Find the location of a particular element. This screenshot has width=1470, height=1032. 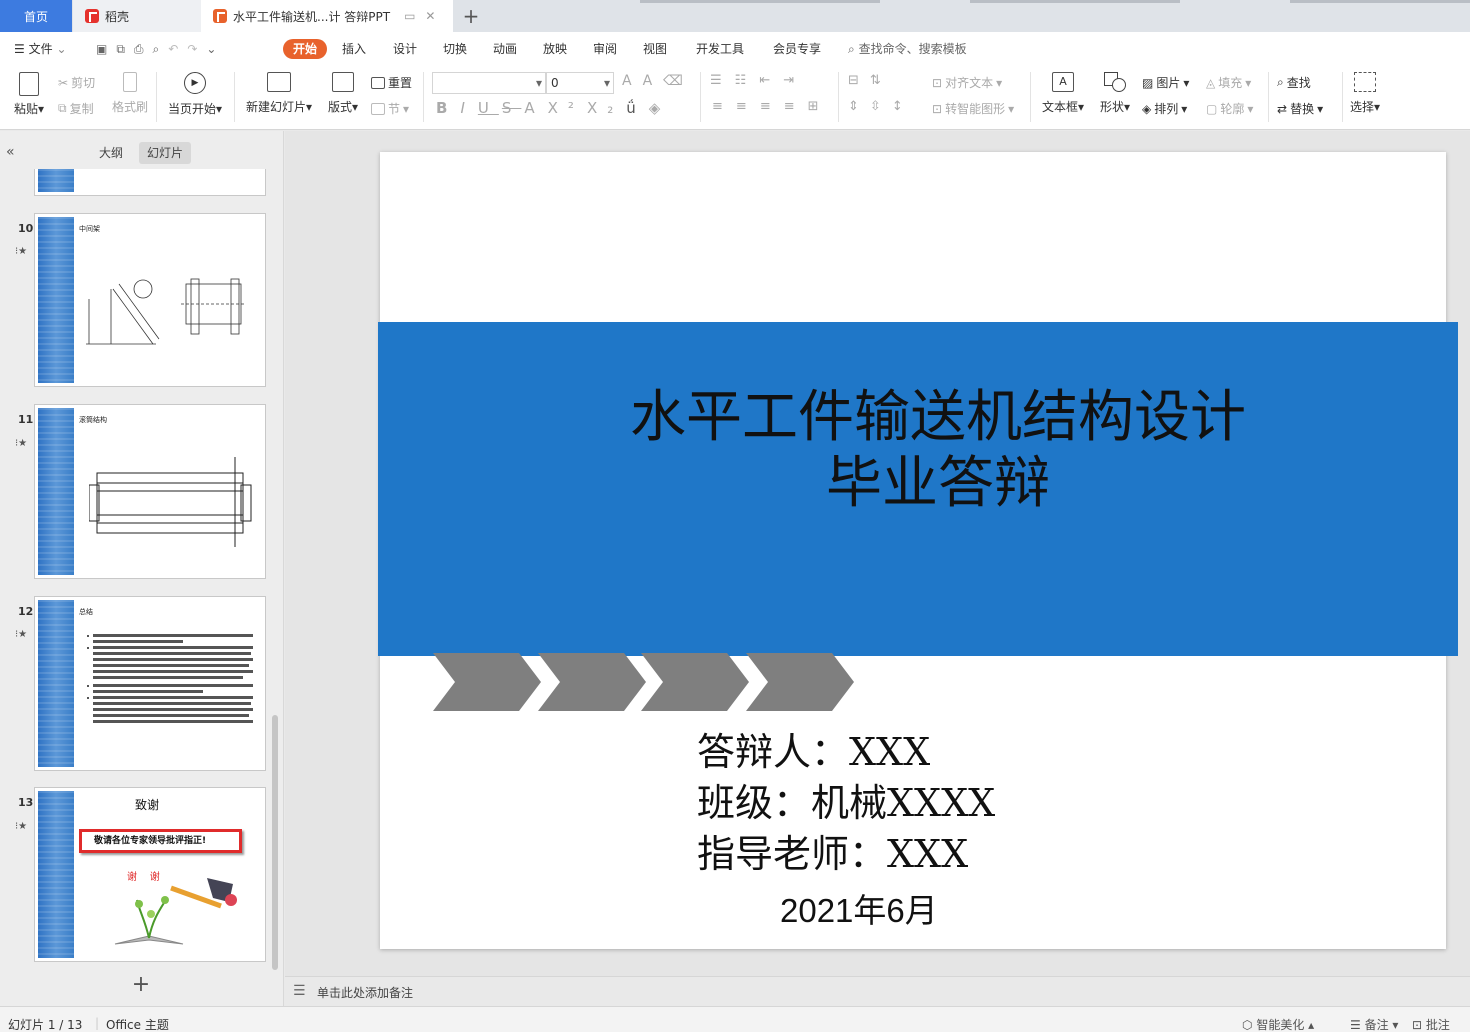

align-left-icon: ≡ is located at coordinates (722, 106).